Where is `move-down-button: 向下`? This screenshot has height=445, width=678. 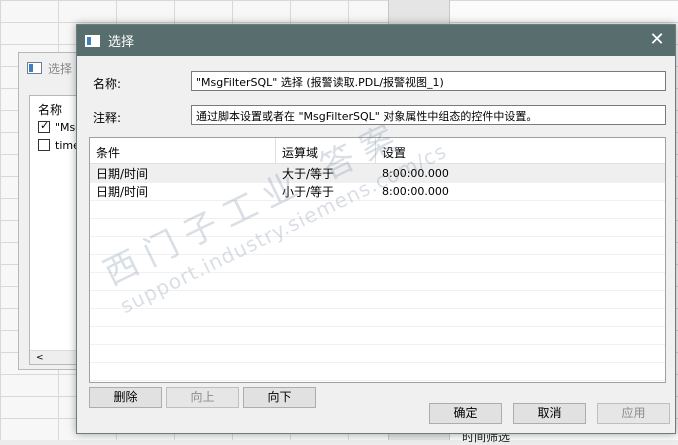 move-down-button: 向下 is located at coordinates (279, 397).